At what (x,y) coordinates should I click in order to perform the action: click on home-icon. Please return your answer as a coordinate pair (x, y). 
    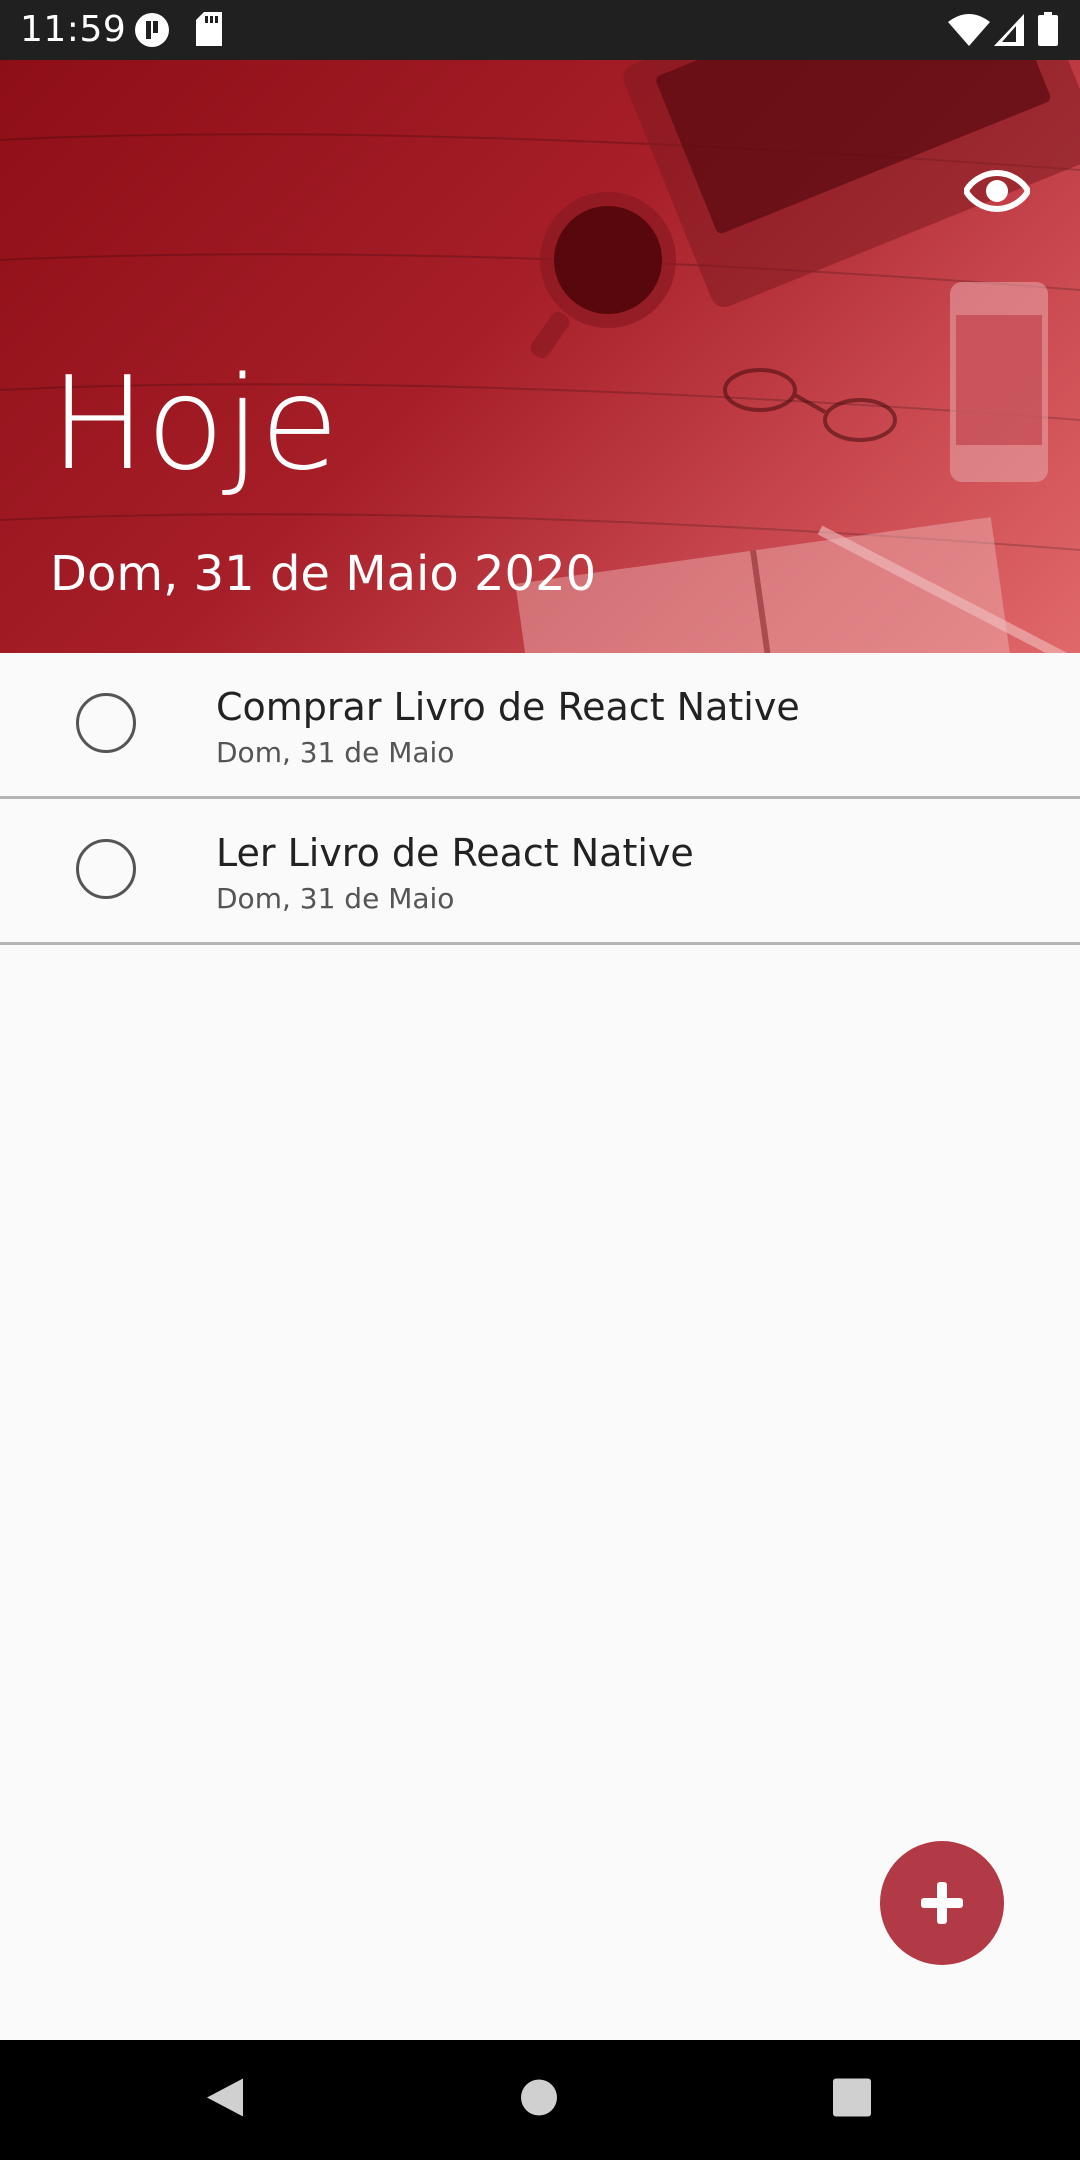
    Looking at the image, I should click on (539, 2097).